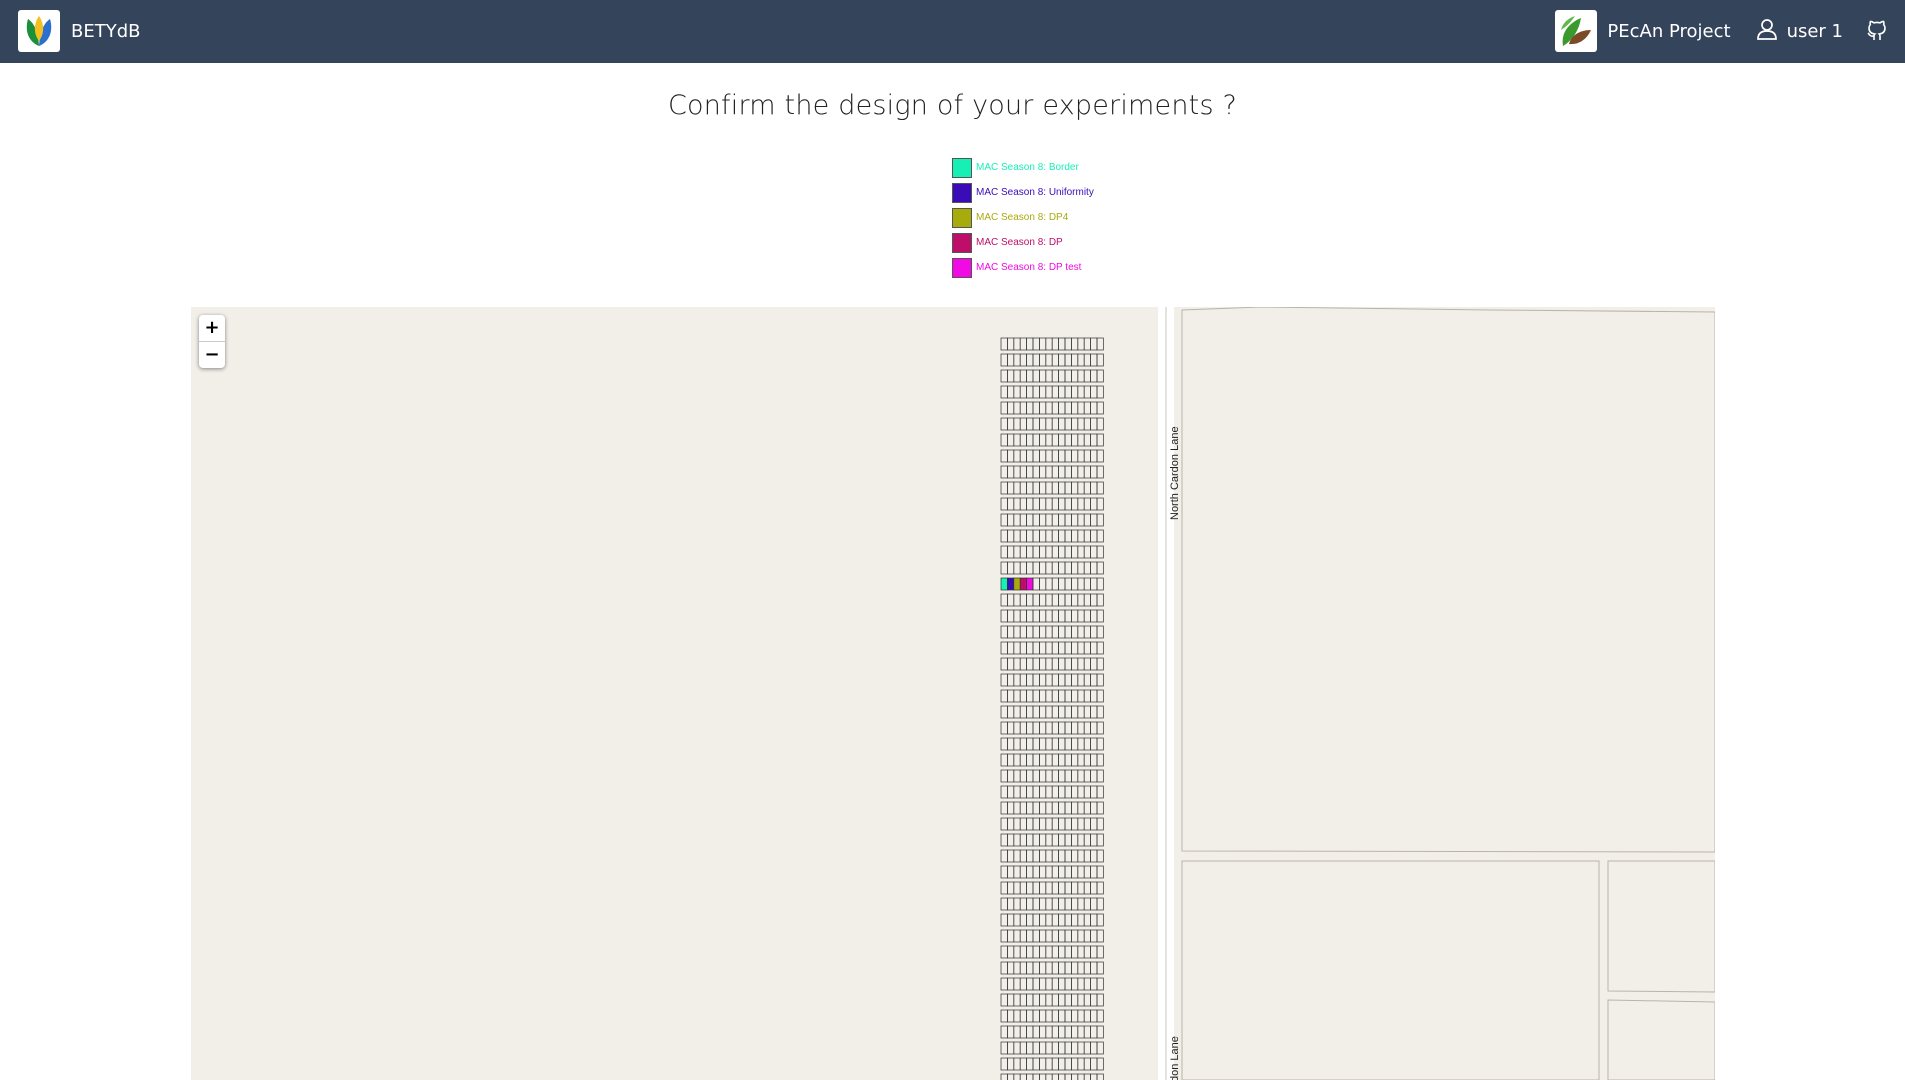 The image size is (1905, 1080). I want to click on user-menu: user 1, so click(1799, 31).